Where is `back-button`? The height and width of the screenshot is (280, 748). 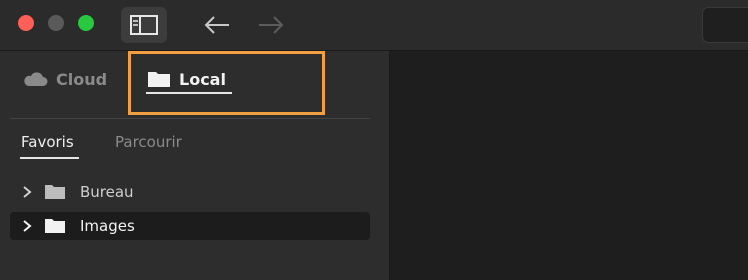
back-button is located at coordinates (217, 25).